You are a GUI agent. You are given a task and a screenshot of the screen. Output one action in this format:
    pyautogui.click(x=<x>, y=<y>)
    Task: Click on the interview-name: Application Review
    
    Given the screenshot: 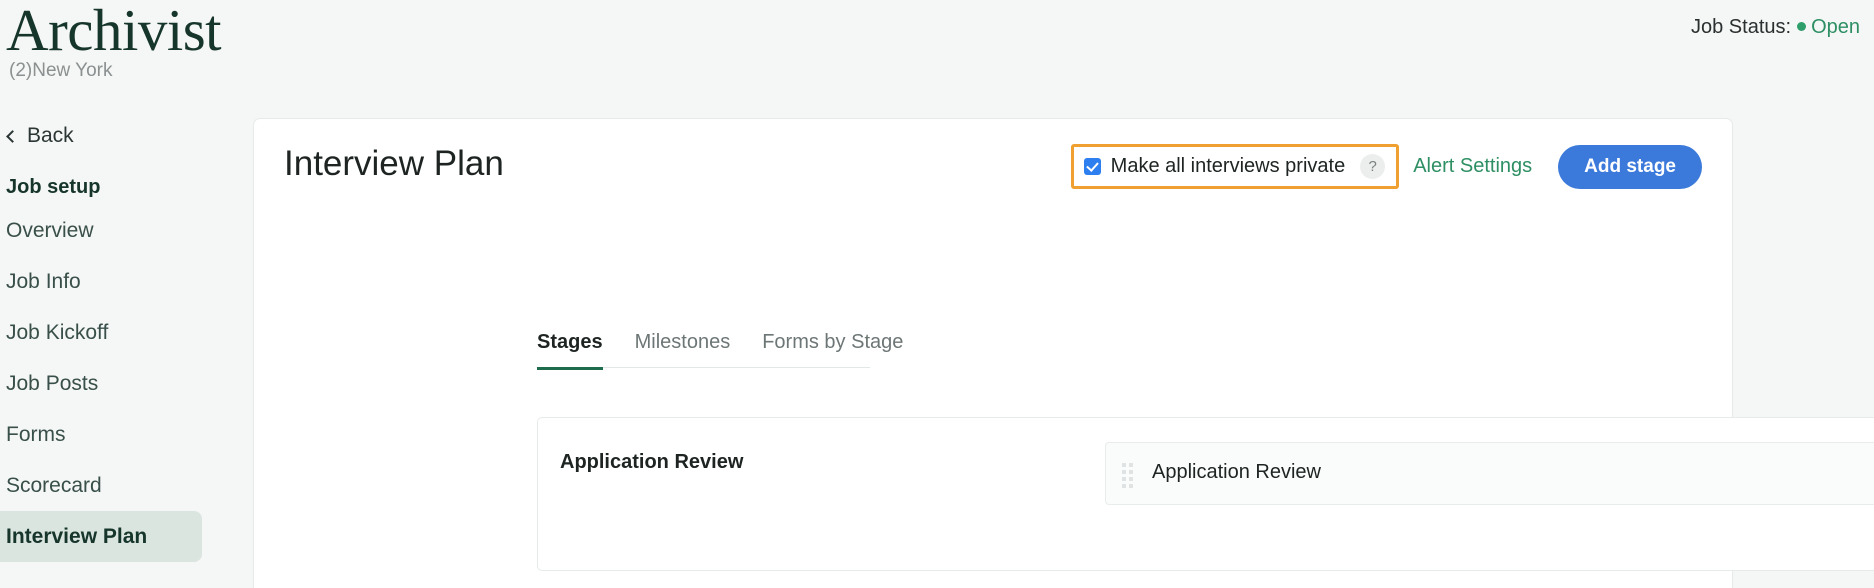 What is the action you would take?
    pyautogui.click(x=1236, y=472)
    